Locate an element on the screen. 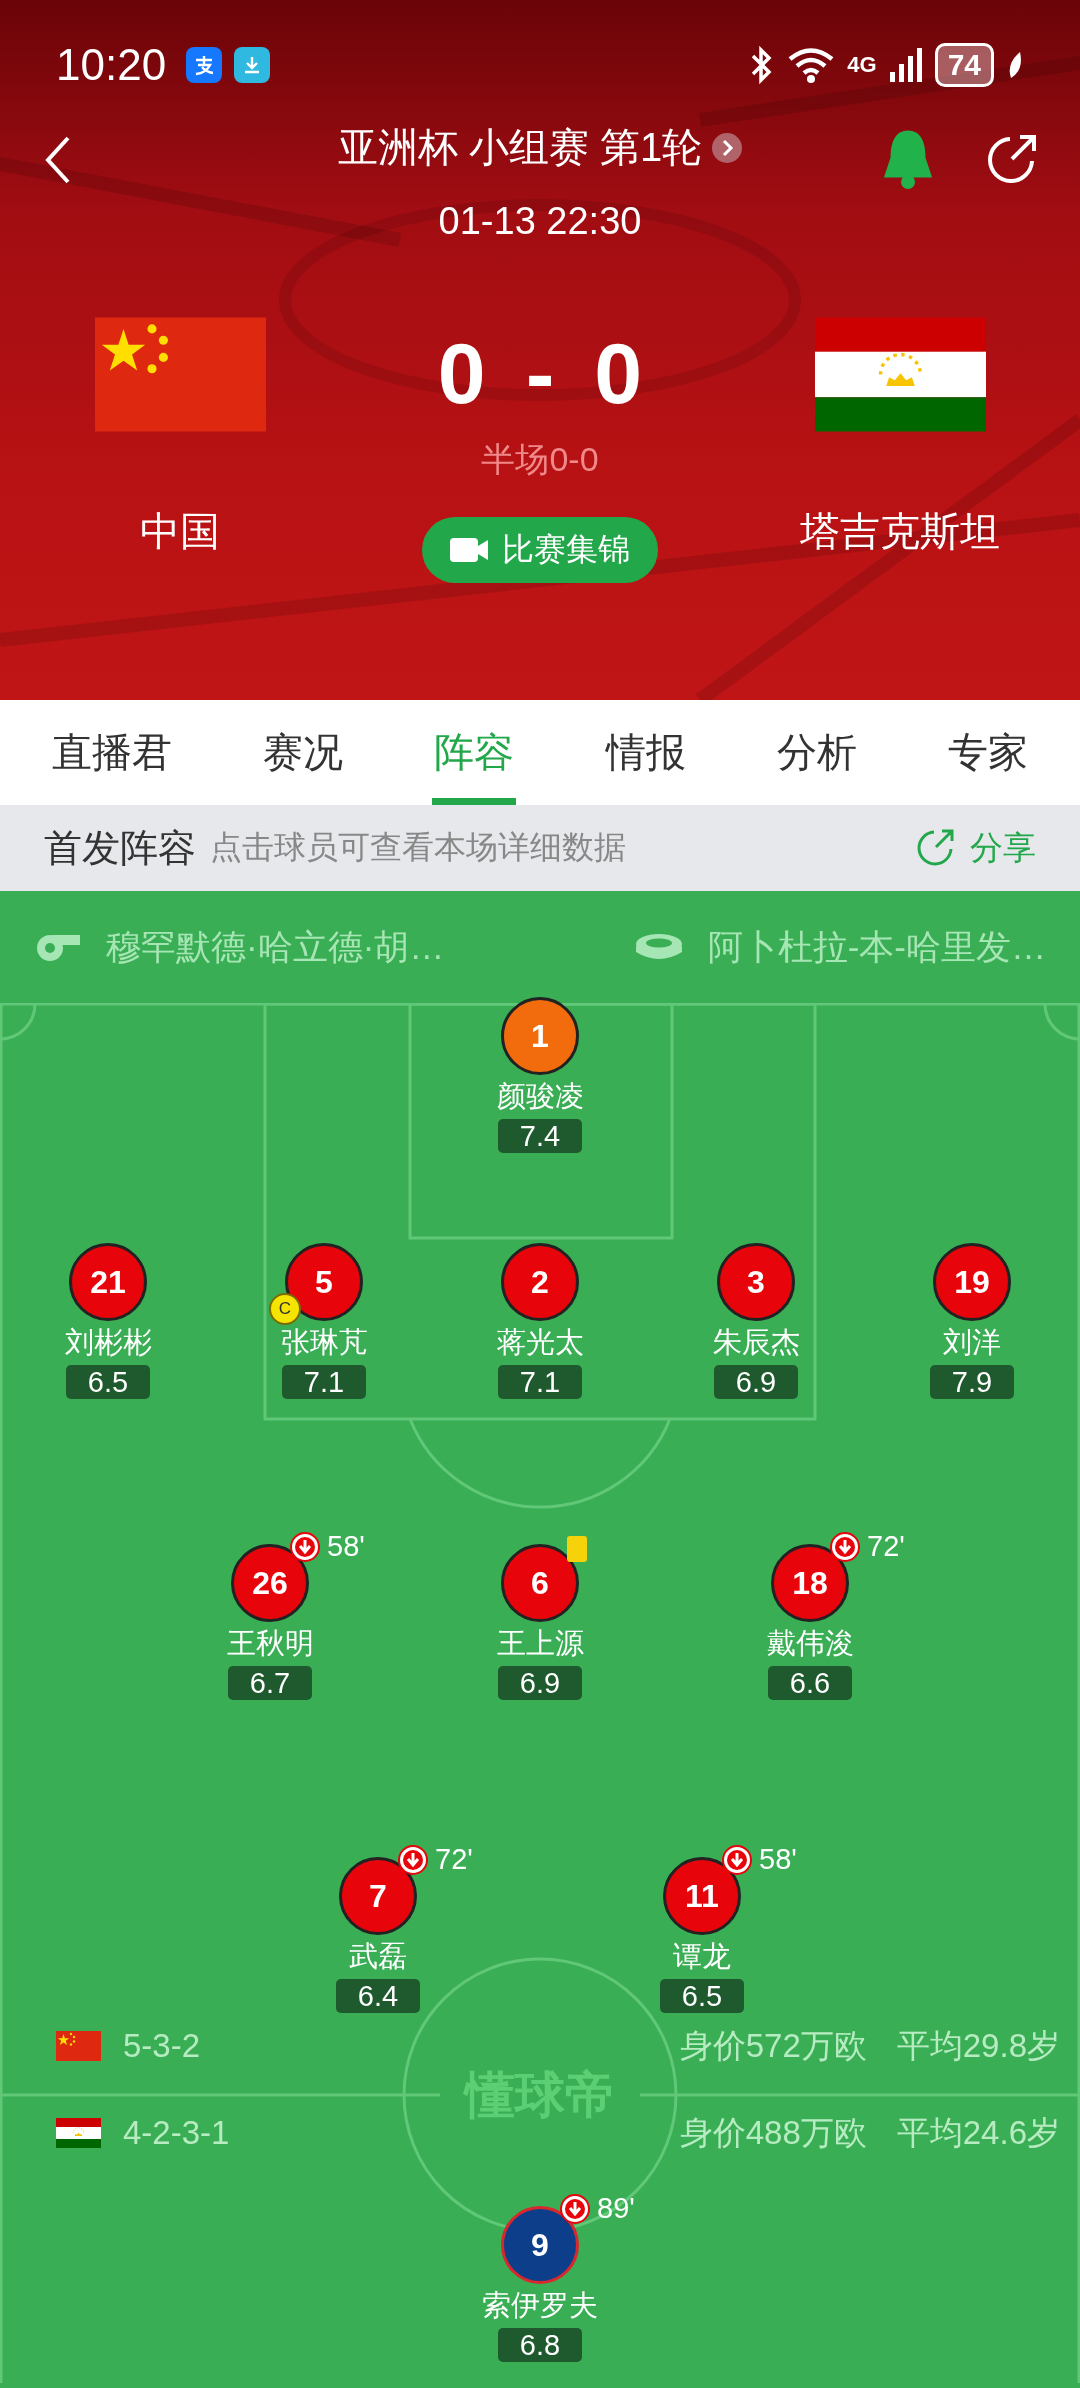 This screenshot has height=2388, width=1080. highlights-button: 比赛集锦 is located at coordinates (540, 550).